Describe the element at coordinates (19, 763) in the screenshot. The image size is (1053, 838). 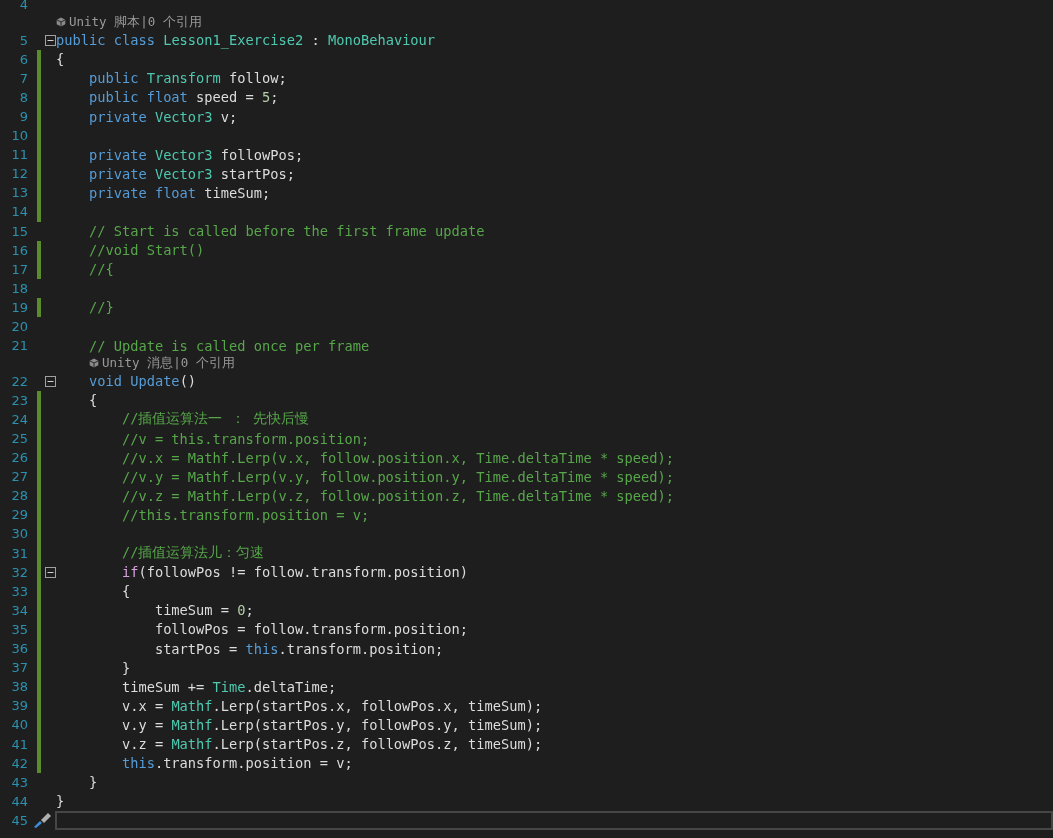
I see `line-number: 42` at that location.